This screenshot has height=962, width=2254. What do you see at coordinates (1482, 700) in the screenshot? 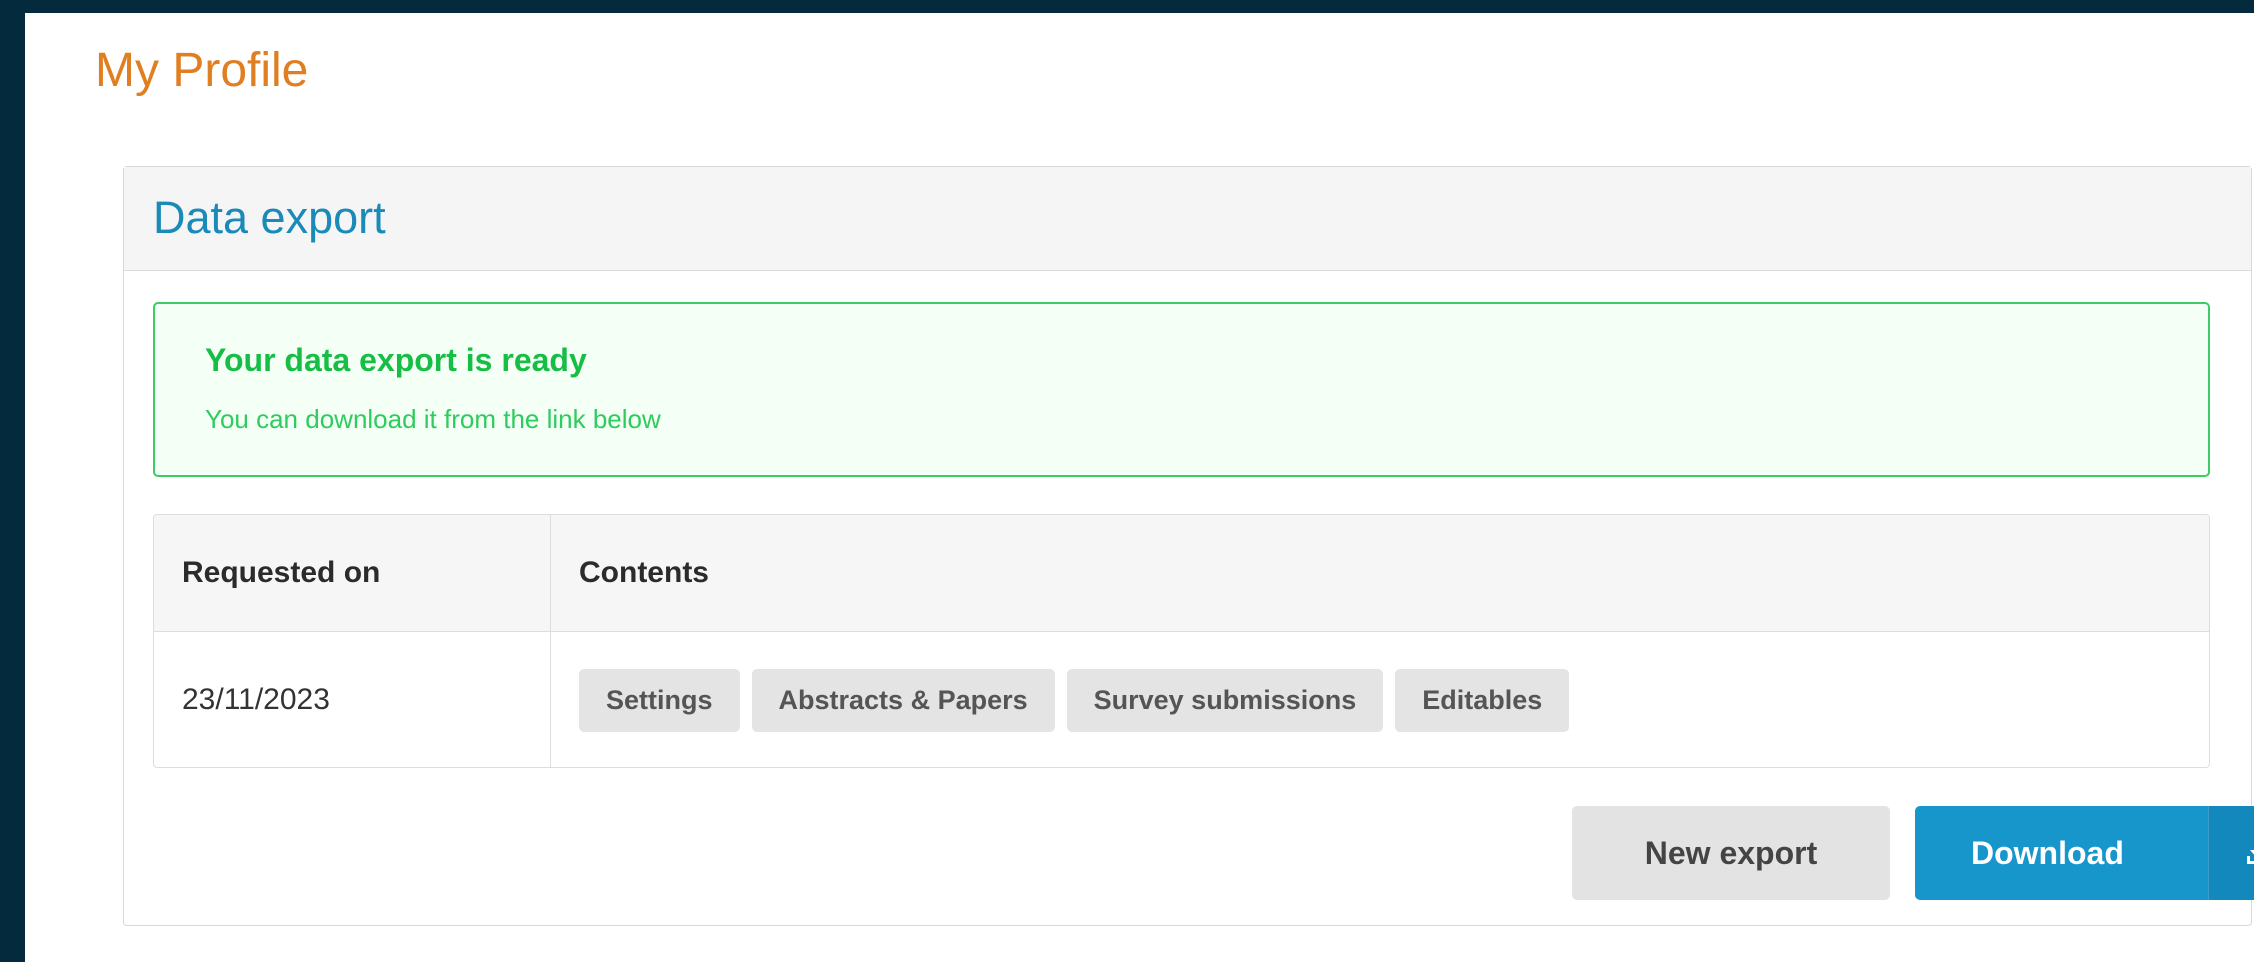
I see `content-chip-editables: Editables` at bounding box center [1482, 700].